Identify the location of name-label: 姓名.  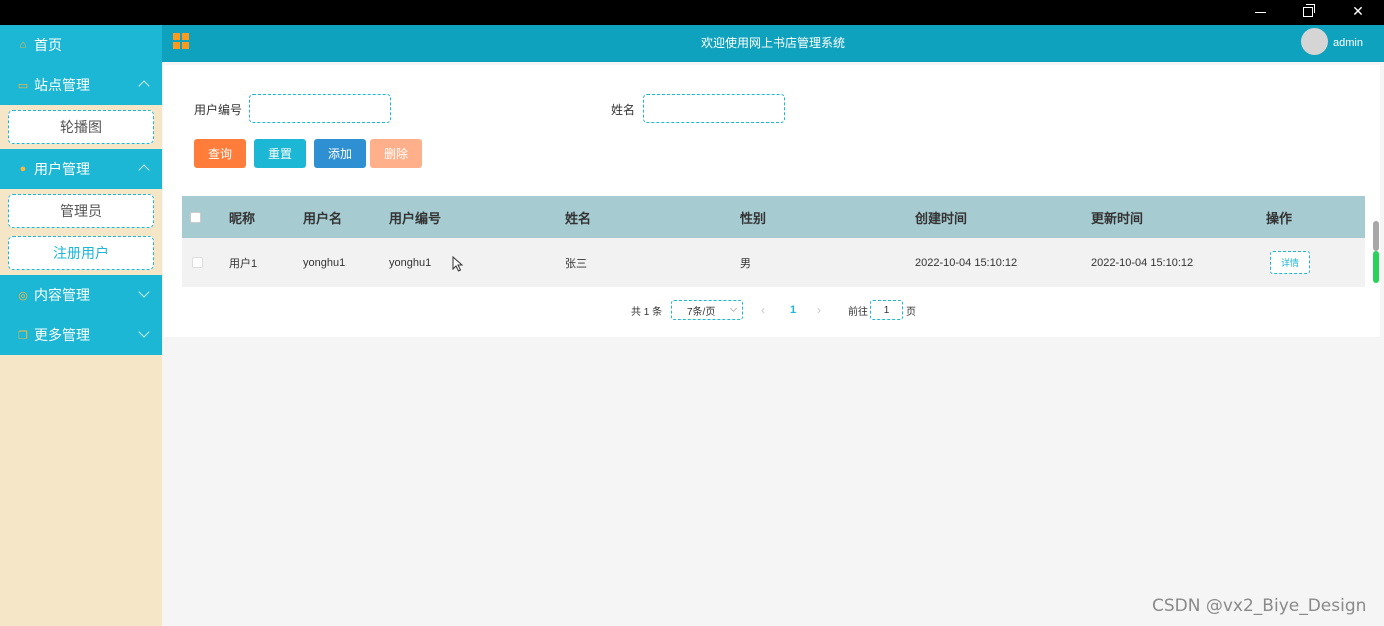
(623, 110).